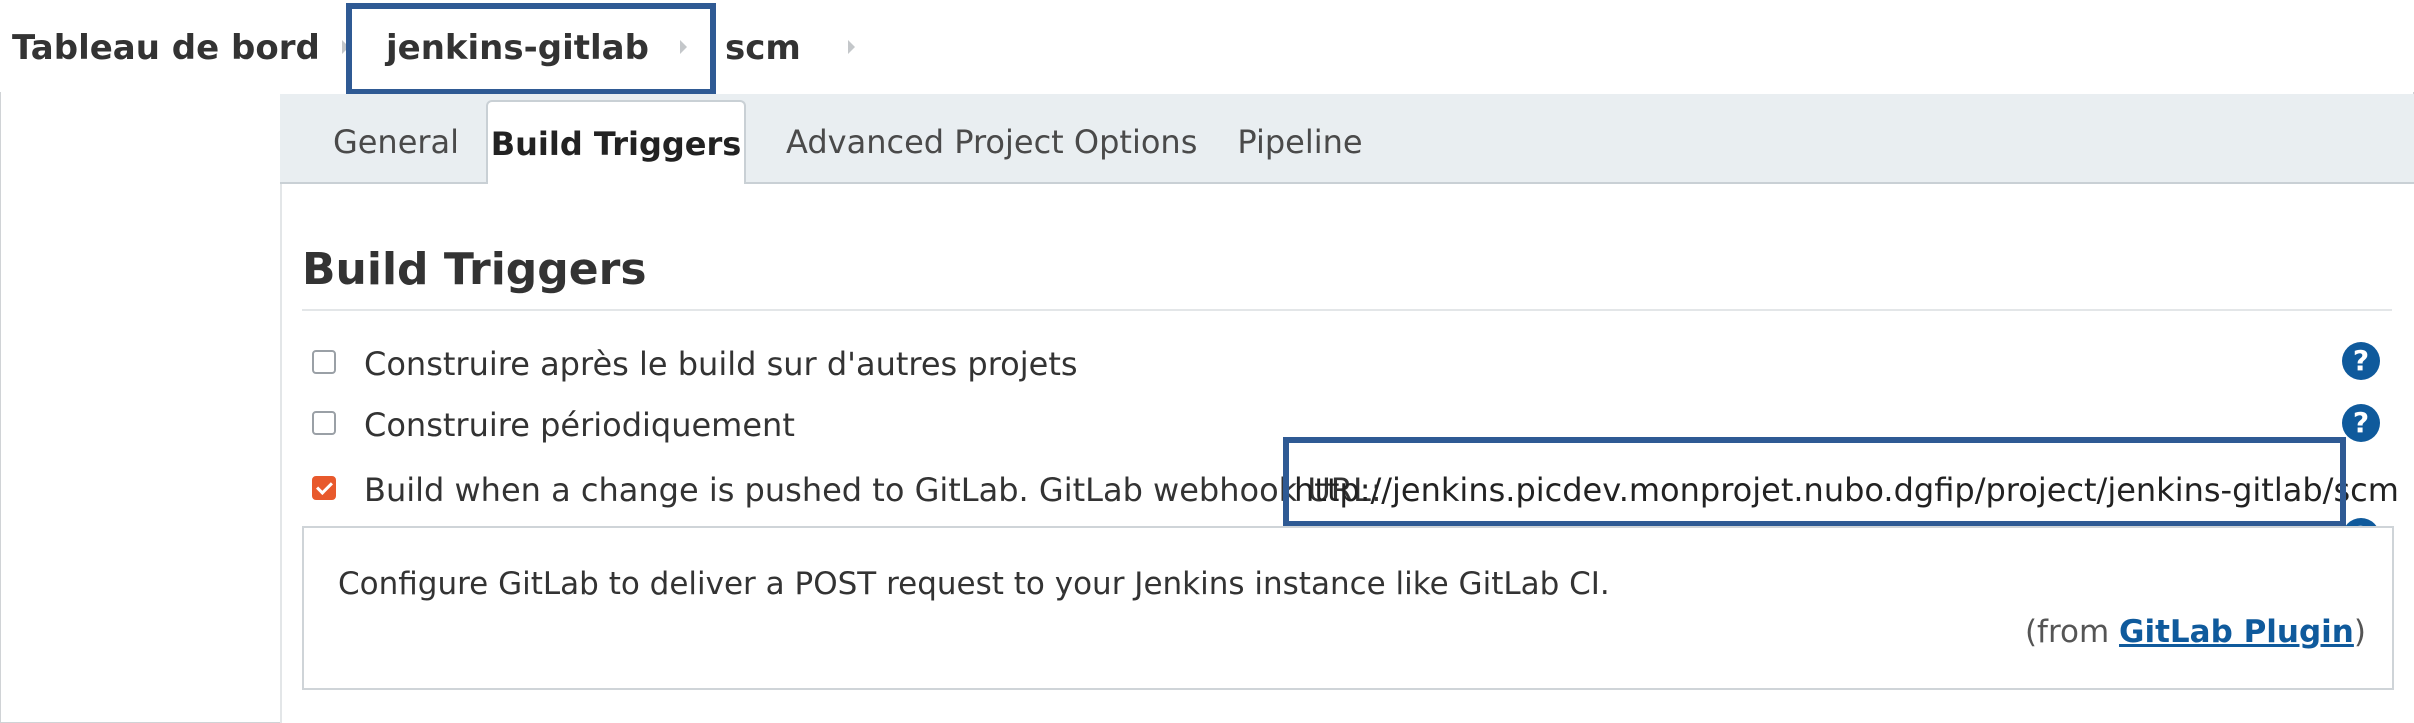 Image resolution: width=2414 pixels, height=723 pixels. Describe the element at coordinates (324, 488) in the screenshot. I see `checkbox-build-on-gitlab-push` at that location.